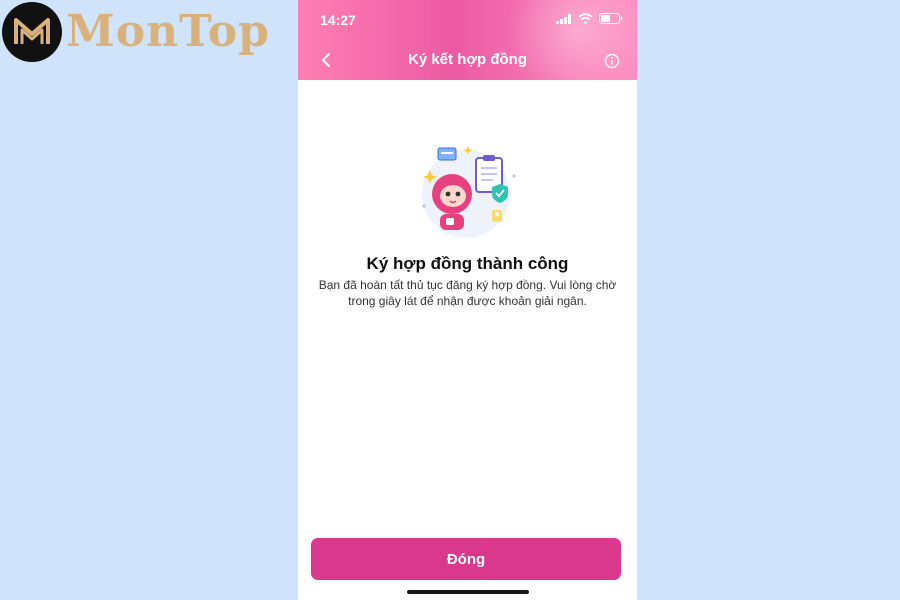  I want to click on battery-icon, so click(611, 18).